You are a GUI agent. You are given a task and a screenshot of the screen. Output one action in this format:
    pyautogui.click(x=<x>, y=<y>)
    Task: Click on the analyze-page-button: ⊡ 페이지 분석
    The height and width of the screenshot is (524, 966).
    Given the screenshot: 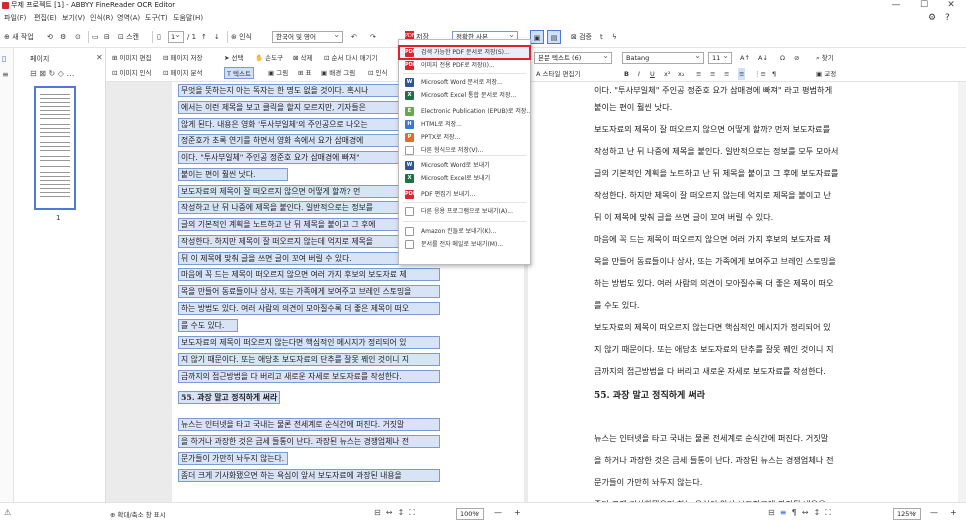 What is the action you would take?
    pyautogui.click(x=182, y=73)
    